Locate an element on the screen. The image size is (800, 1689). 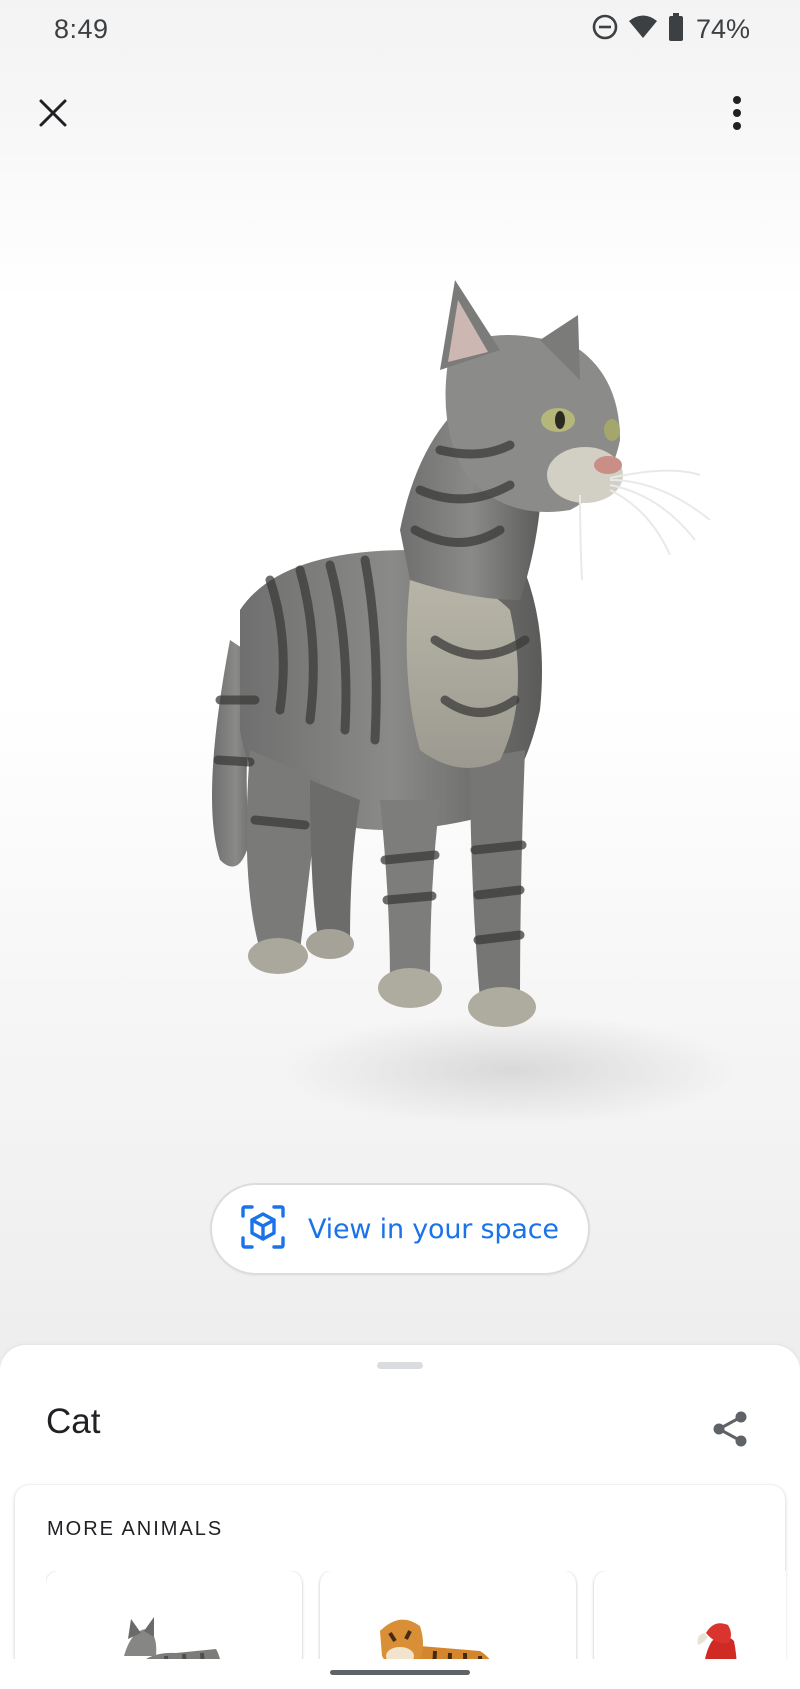
status-bar: 8:49 74% is located at coordinates (400, 29).